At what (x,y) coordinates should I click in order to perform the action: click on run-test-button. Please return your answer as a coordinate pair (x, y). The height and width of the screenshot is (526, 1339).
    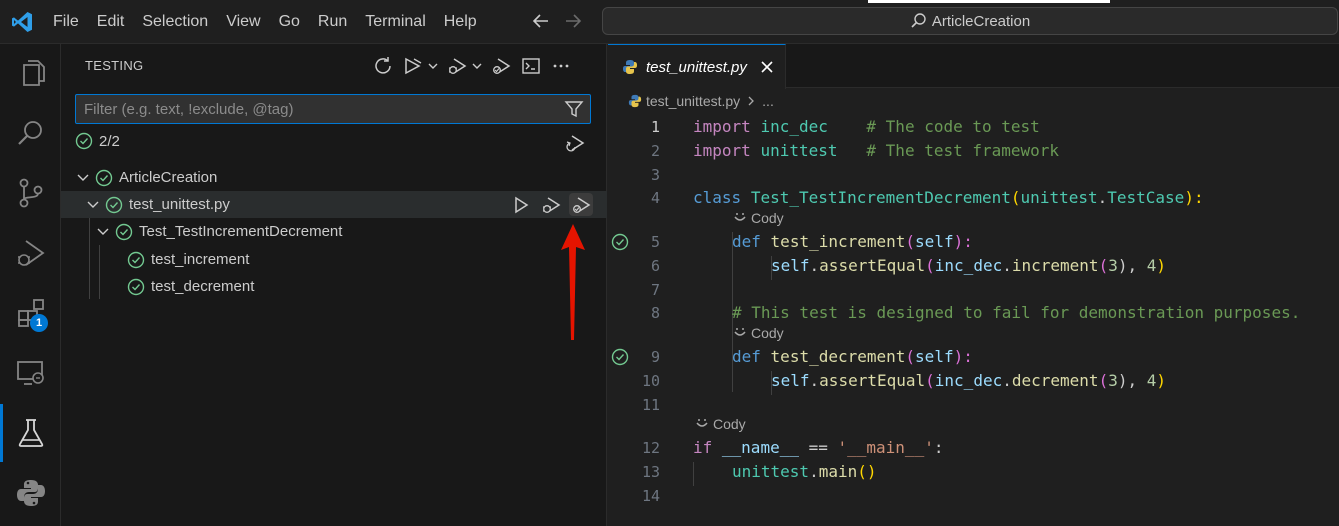
    Looking at the image, I should click on (521, 204).